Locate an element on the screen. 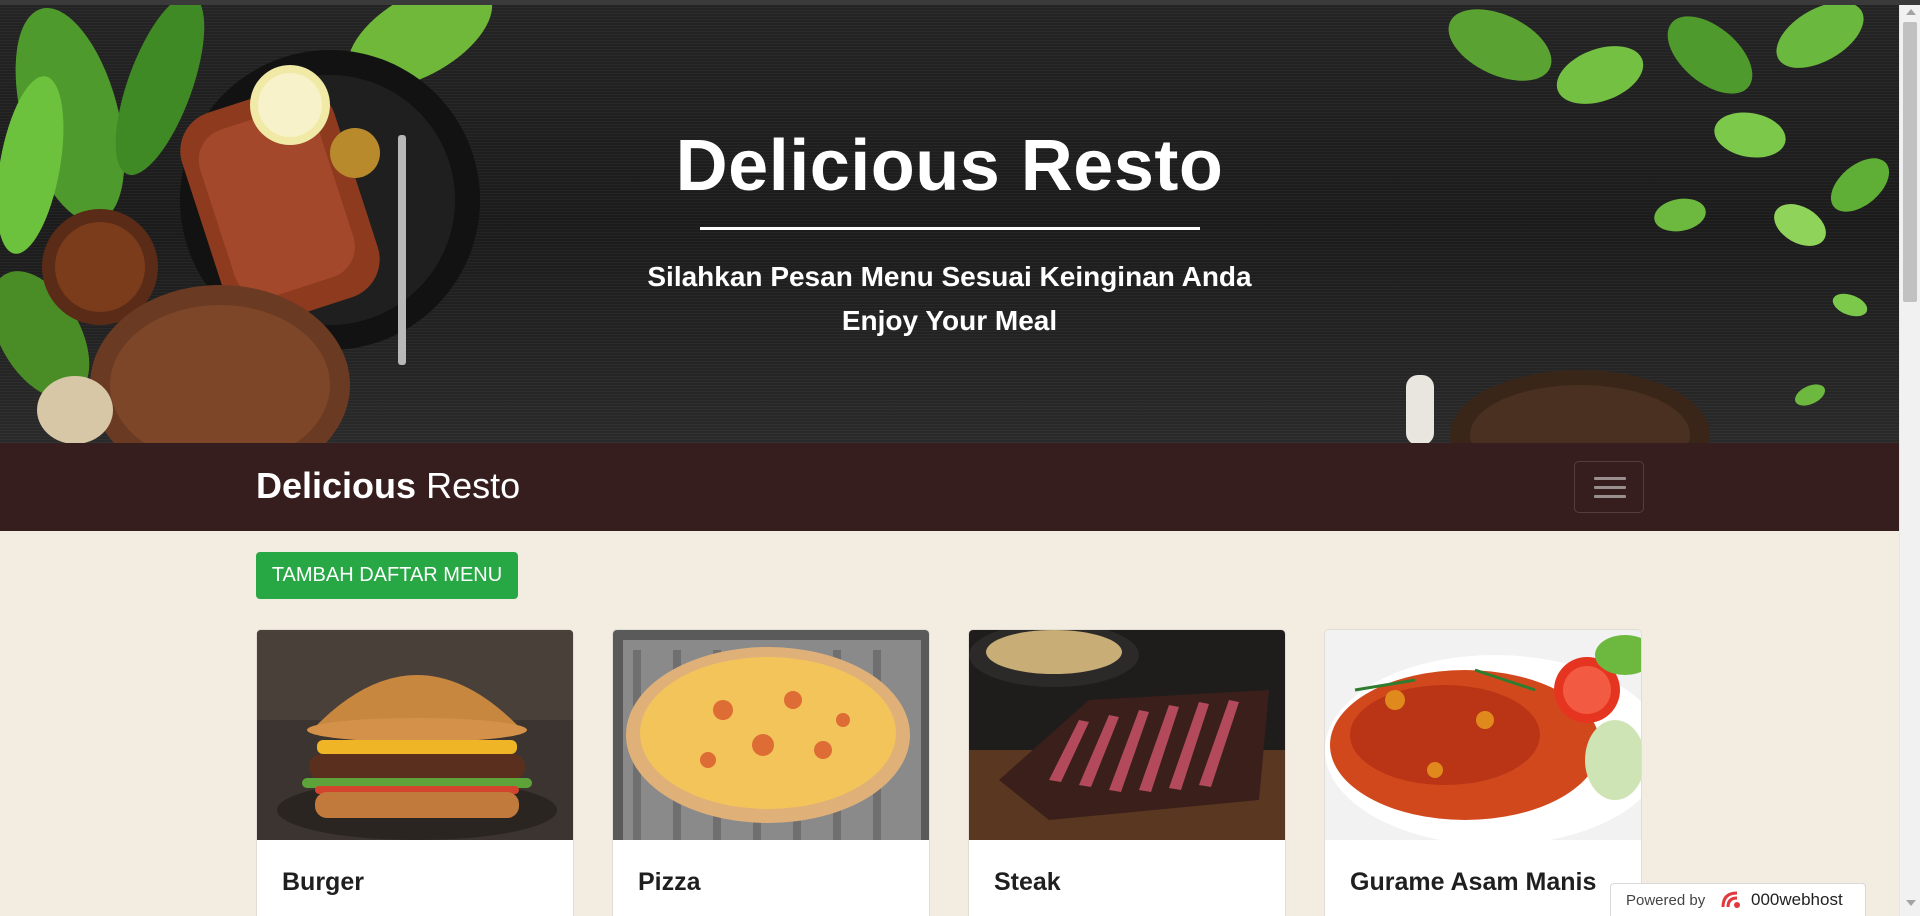  powered-by-badge: Powered by 000webhost is located at coordinates (1738, 899).